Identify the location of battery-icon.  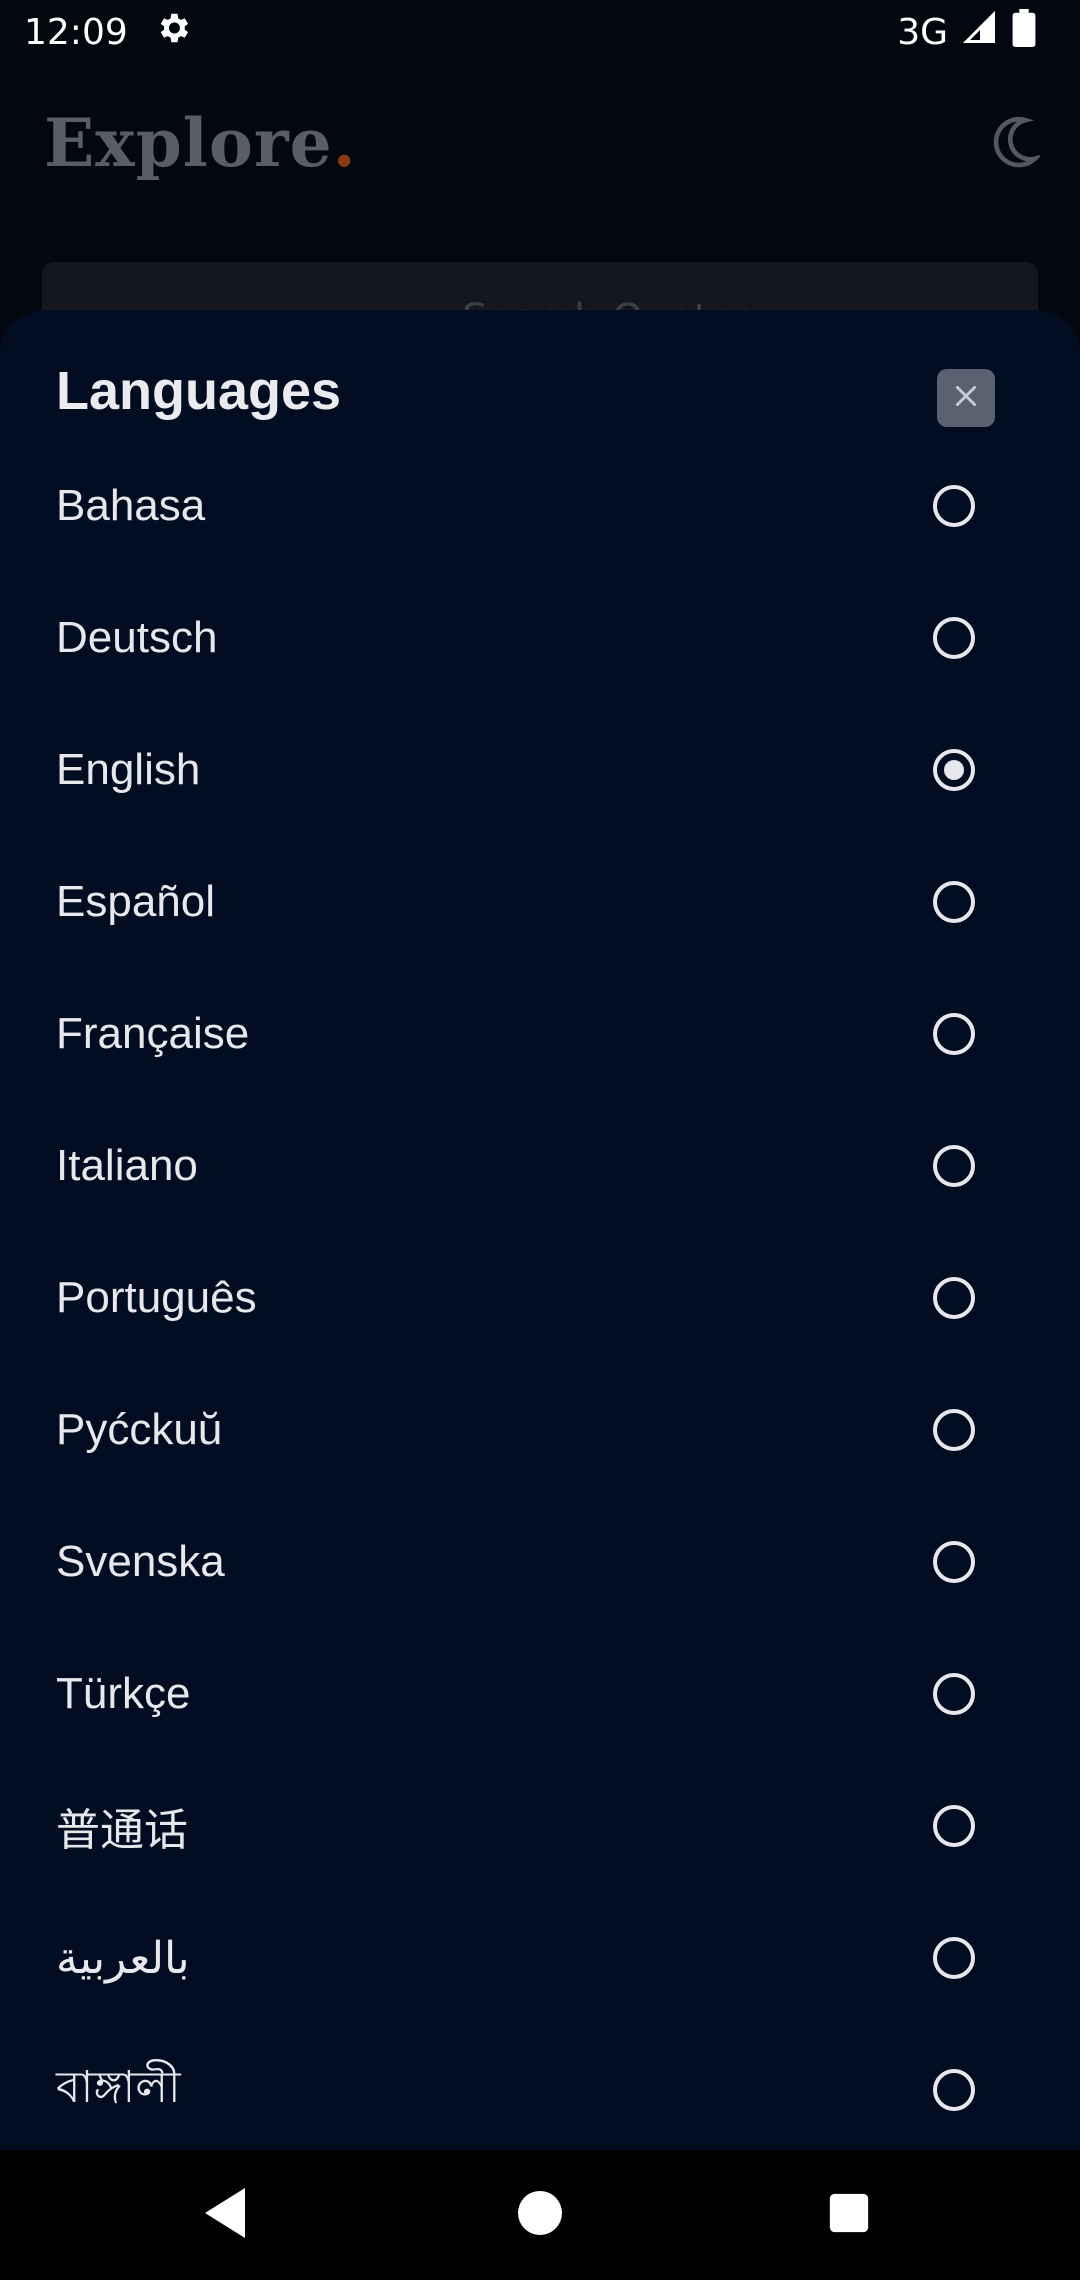
(1024, 32).